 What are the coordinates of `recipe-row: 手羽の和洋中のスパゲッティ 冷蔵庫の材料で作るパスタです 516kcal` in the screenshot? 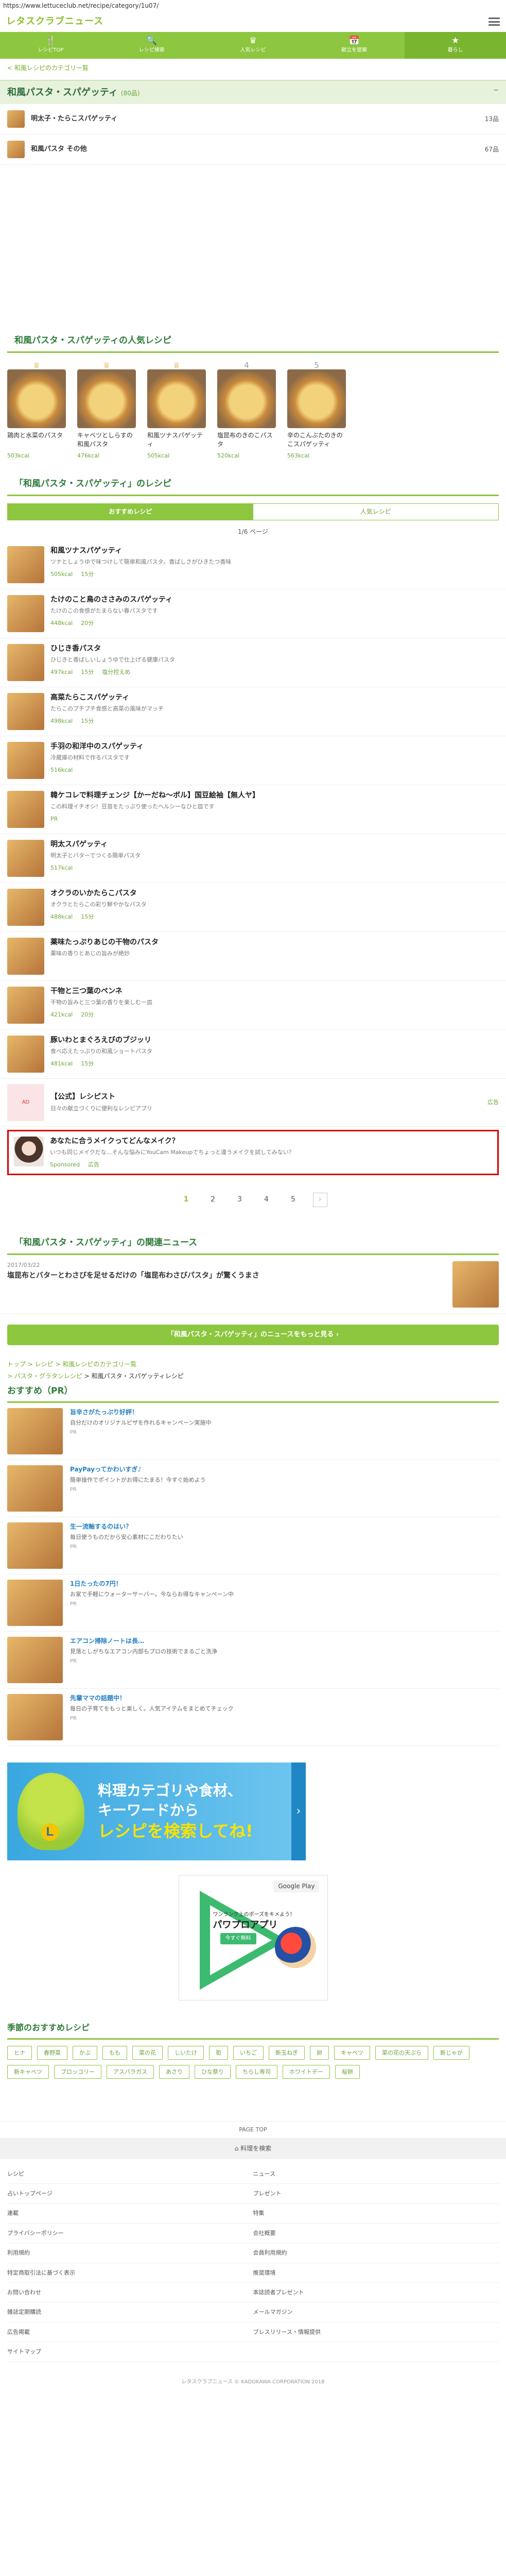 It's located at (253, 761).